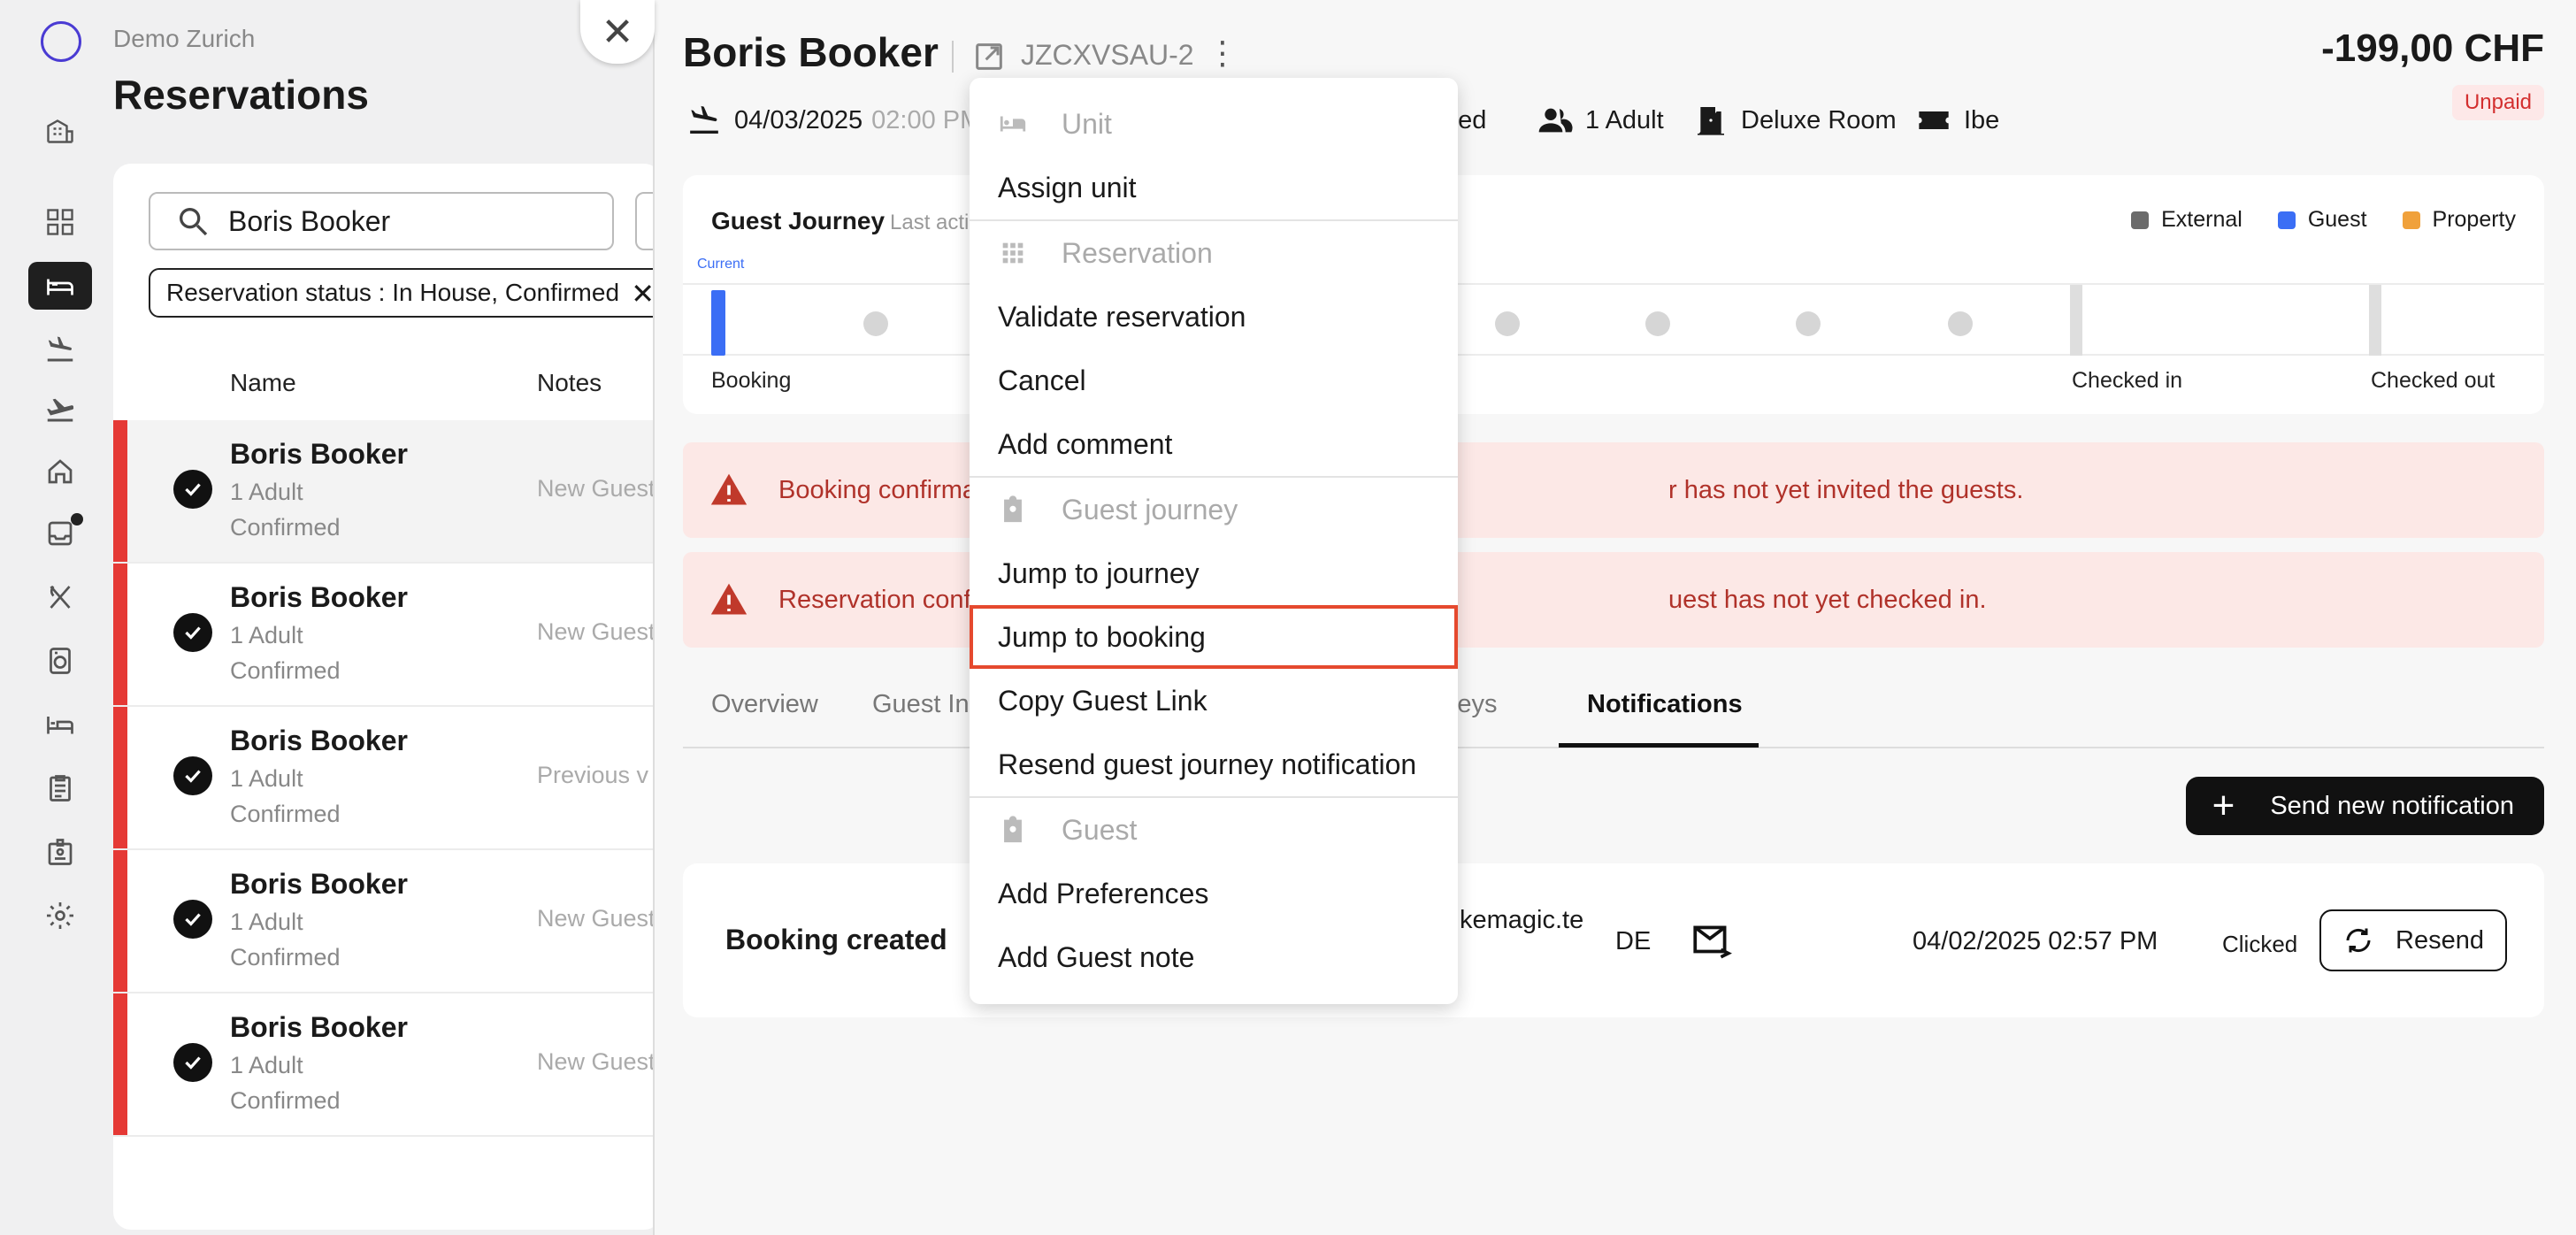  What do you see at coordinates (1846, 490) in the screenshot?
I see `alert-text-end: r has not yet invited the guests.` at bounding box center [1846, 490].